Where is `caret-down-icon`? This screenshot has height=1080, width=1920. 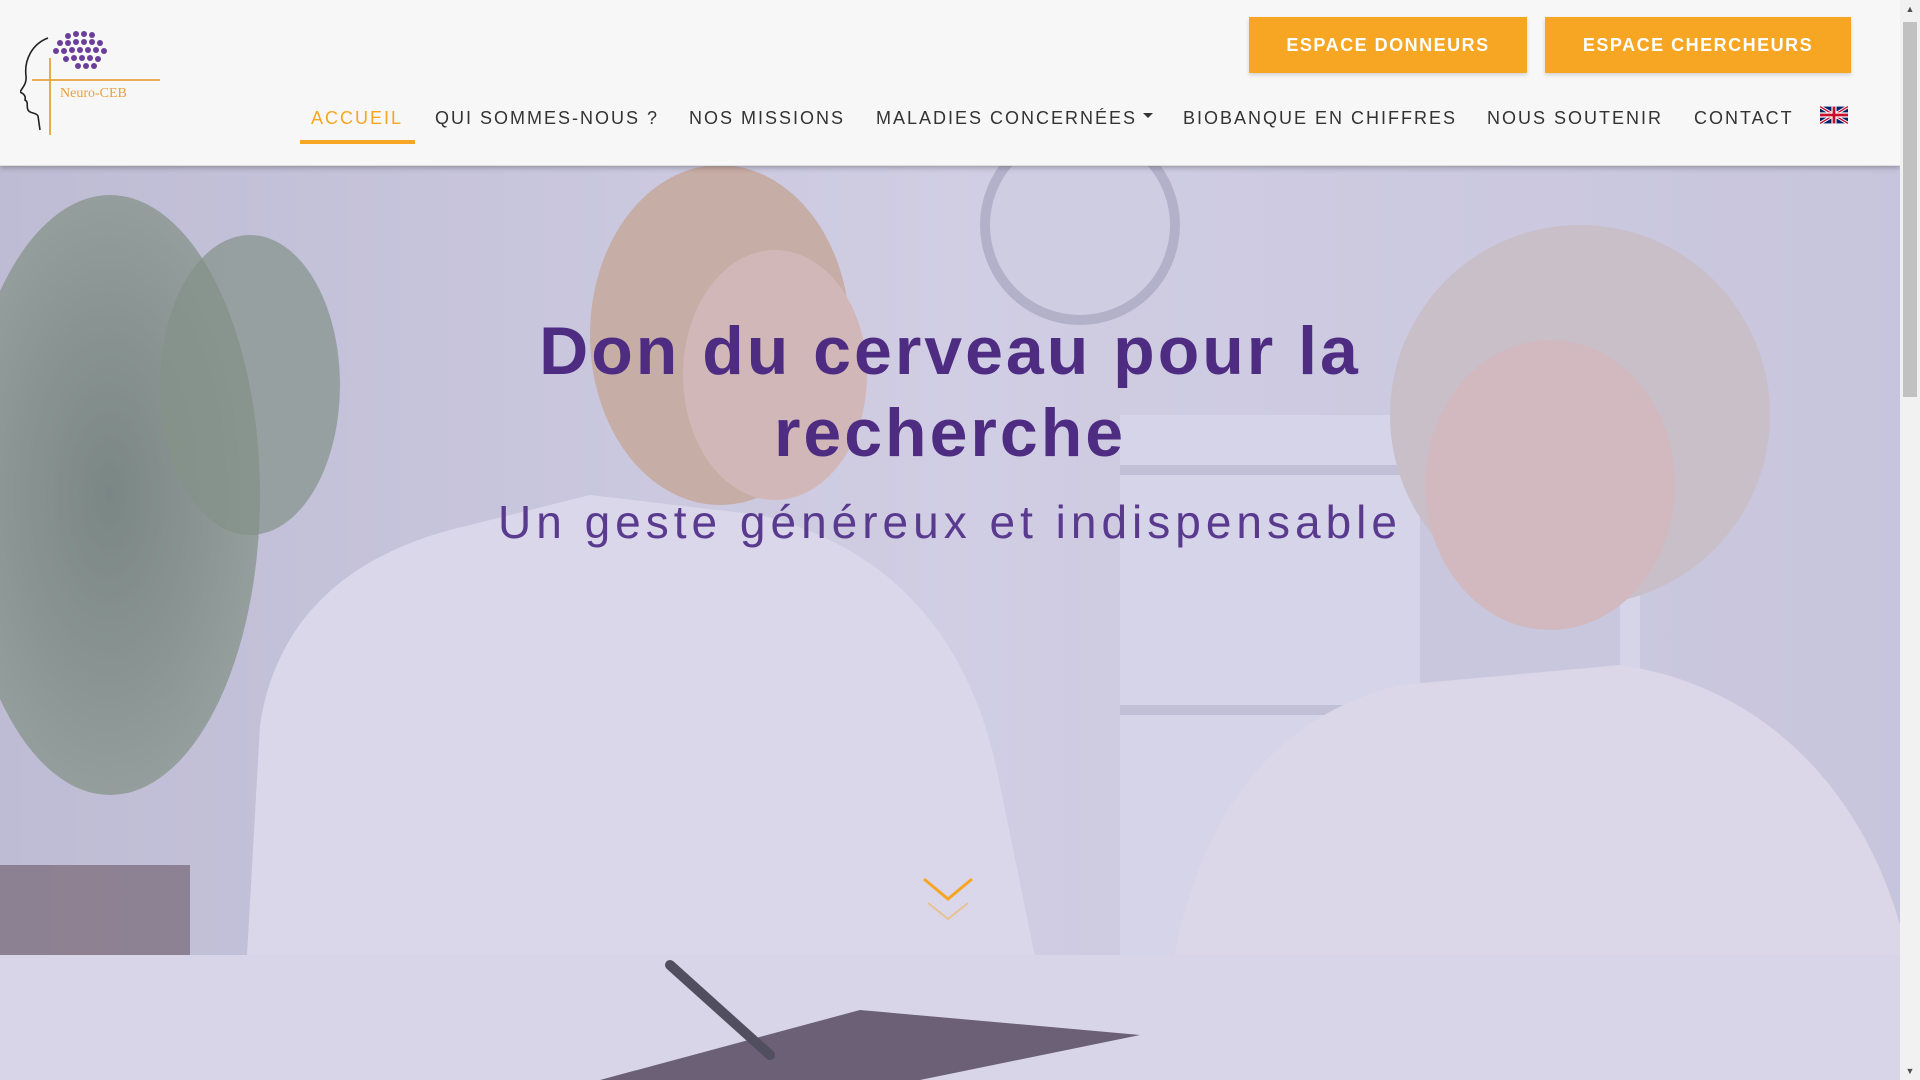
caret-down-icon is located at coordinates (1148, 115).